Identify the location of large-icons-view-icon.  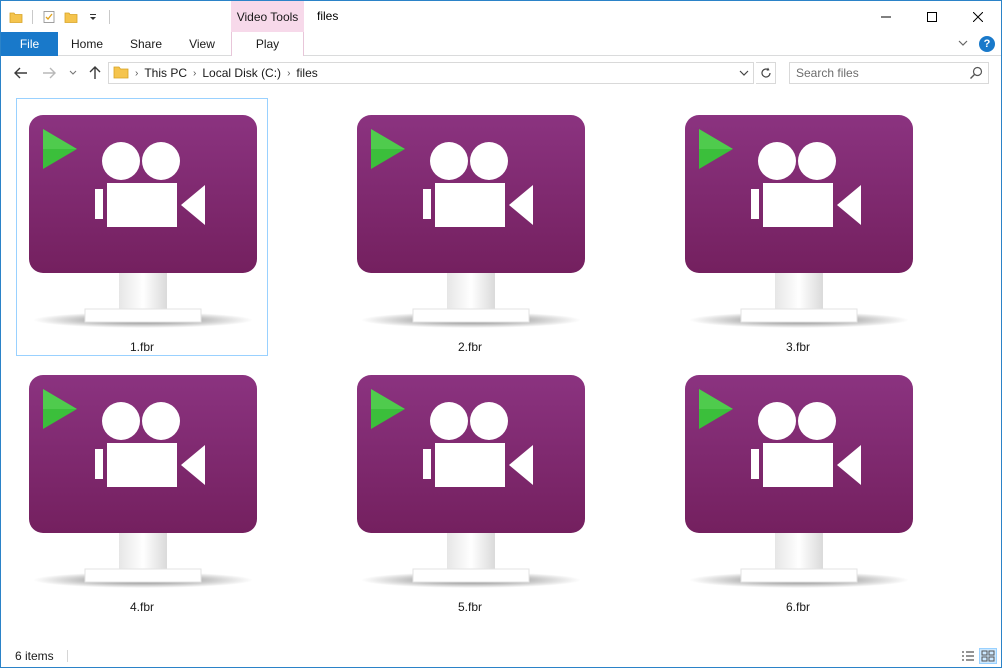
(988, 656).